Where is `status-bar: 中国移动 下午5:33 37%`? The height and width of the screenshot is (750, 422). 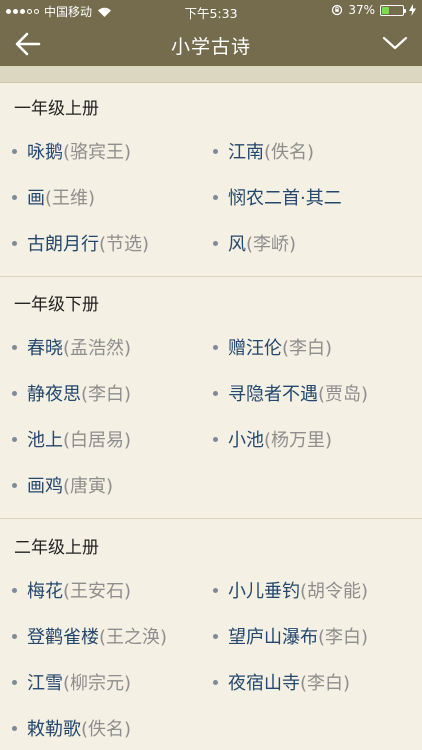
status-bar: 中国移动 下午5:33 37% is located at coordinates (211, 11).